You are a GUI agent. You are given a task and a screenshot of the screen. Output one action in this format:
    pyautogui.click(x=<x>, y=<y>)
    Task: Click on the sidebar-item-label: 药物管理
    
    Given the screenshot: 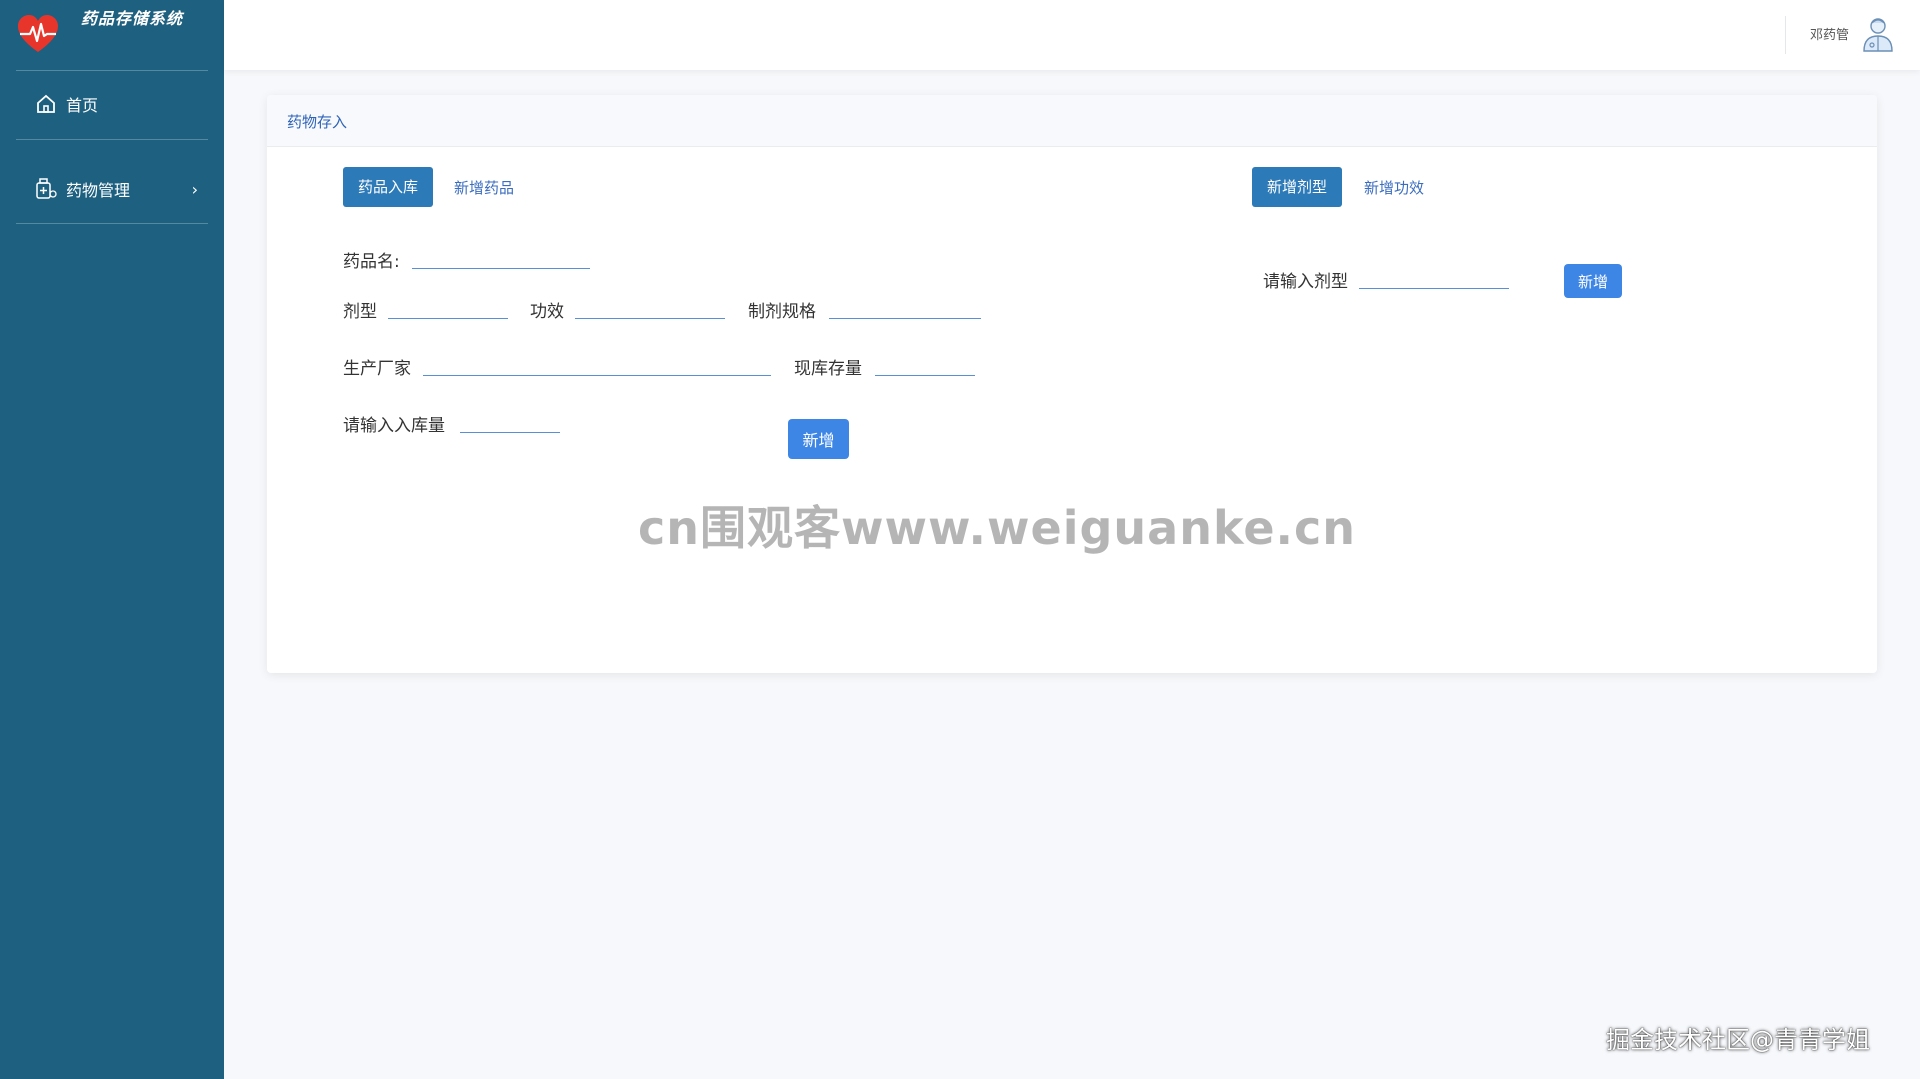 What is the action you would take?
    pyautogui.click(x=98, y=190)
    